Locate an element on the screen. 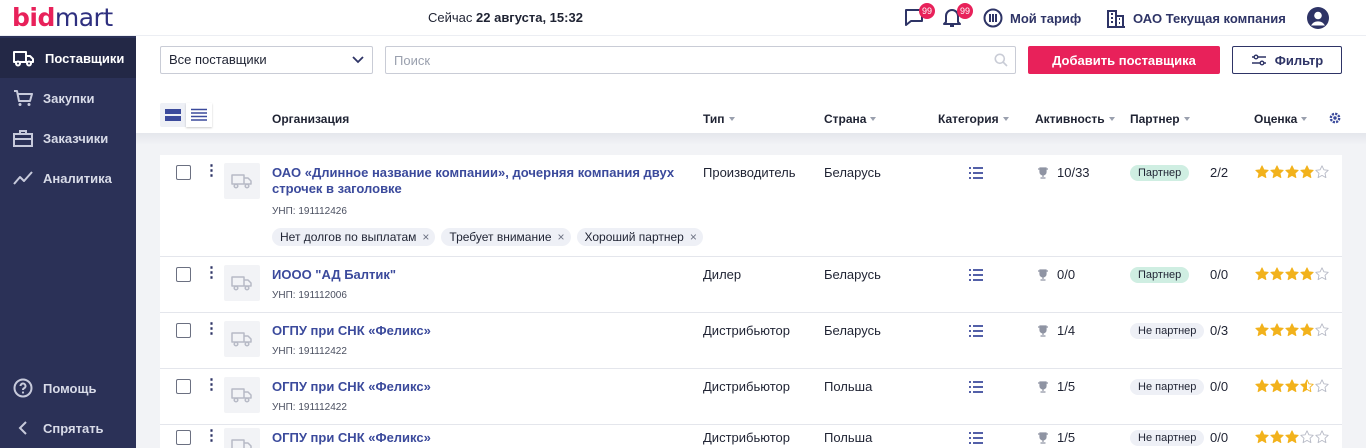 Image resolution: width=1366 pixels, height=448 pixels. hide-sidebar-button: Спрятать is located at coordinates (68, 428).